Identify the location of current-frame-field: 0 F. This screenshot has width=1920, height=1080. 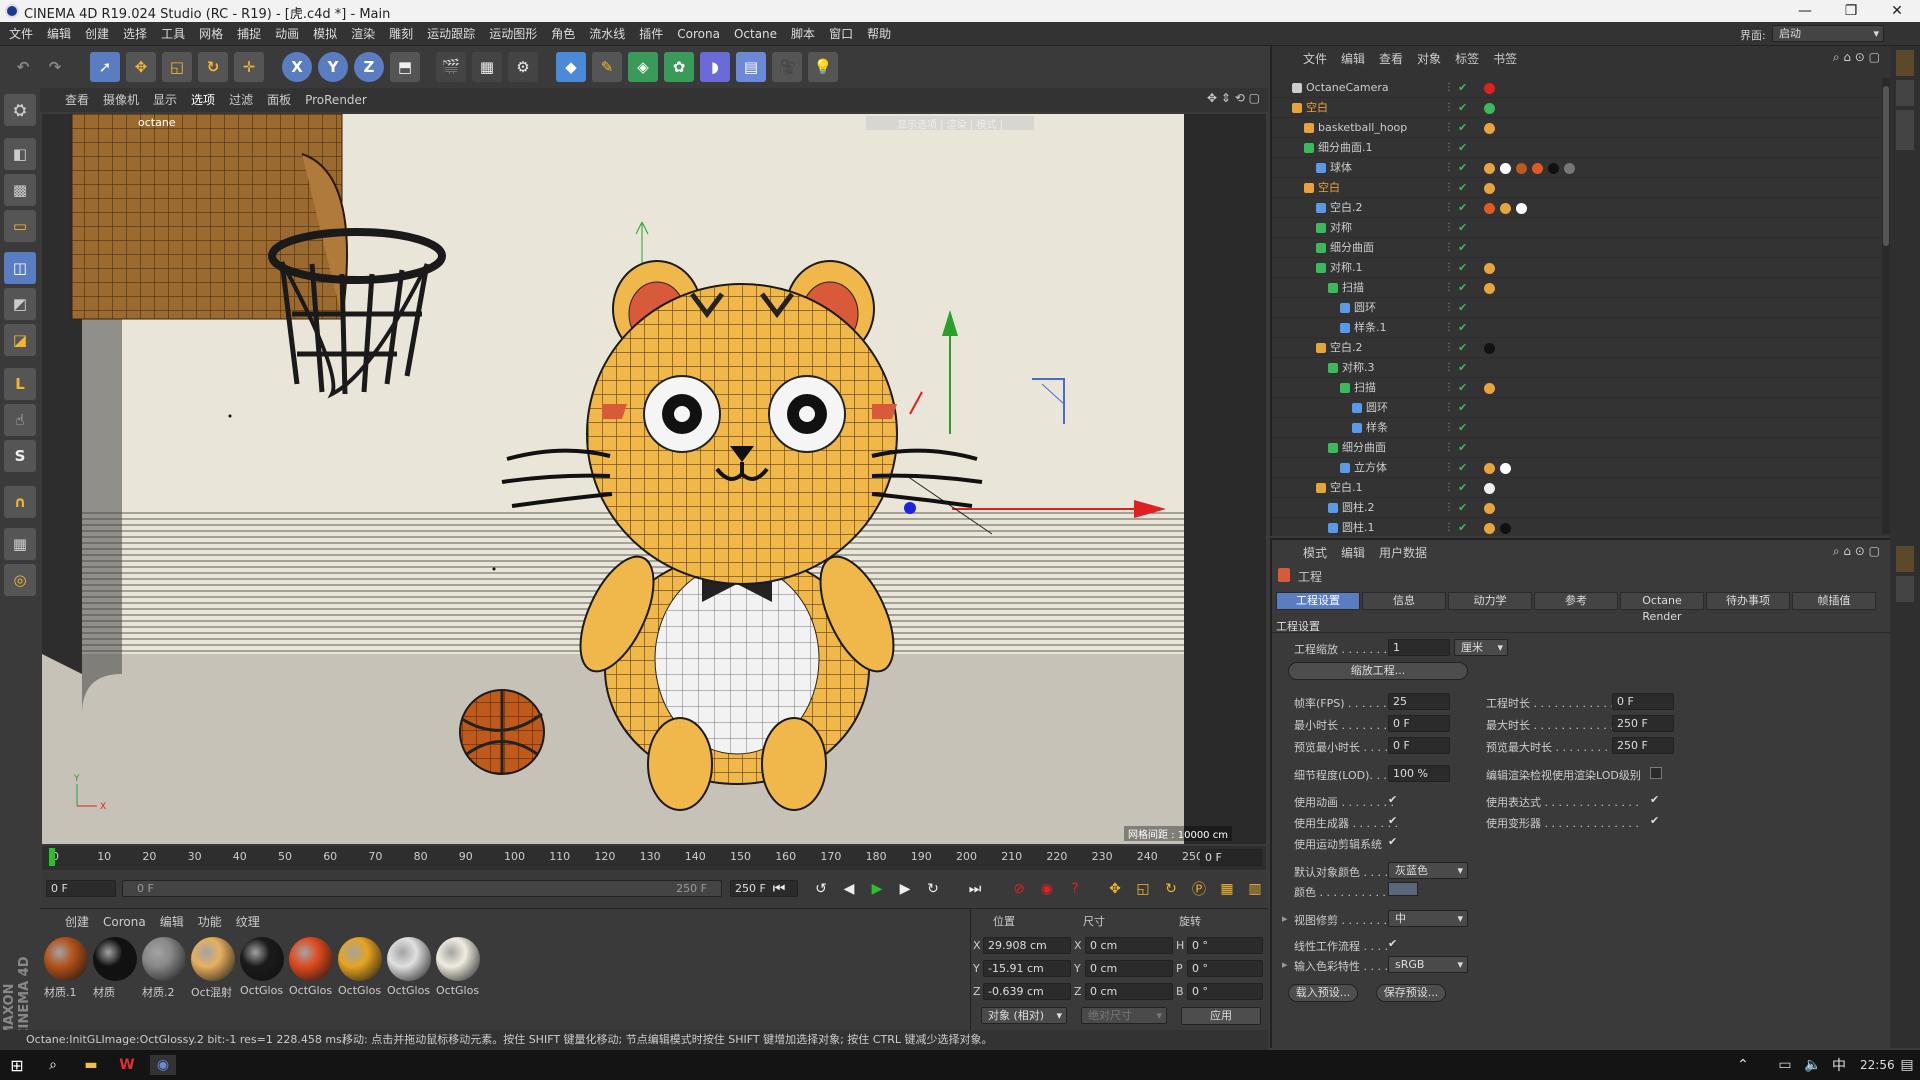
(1231, 857).